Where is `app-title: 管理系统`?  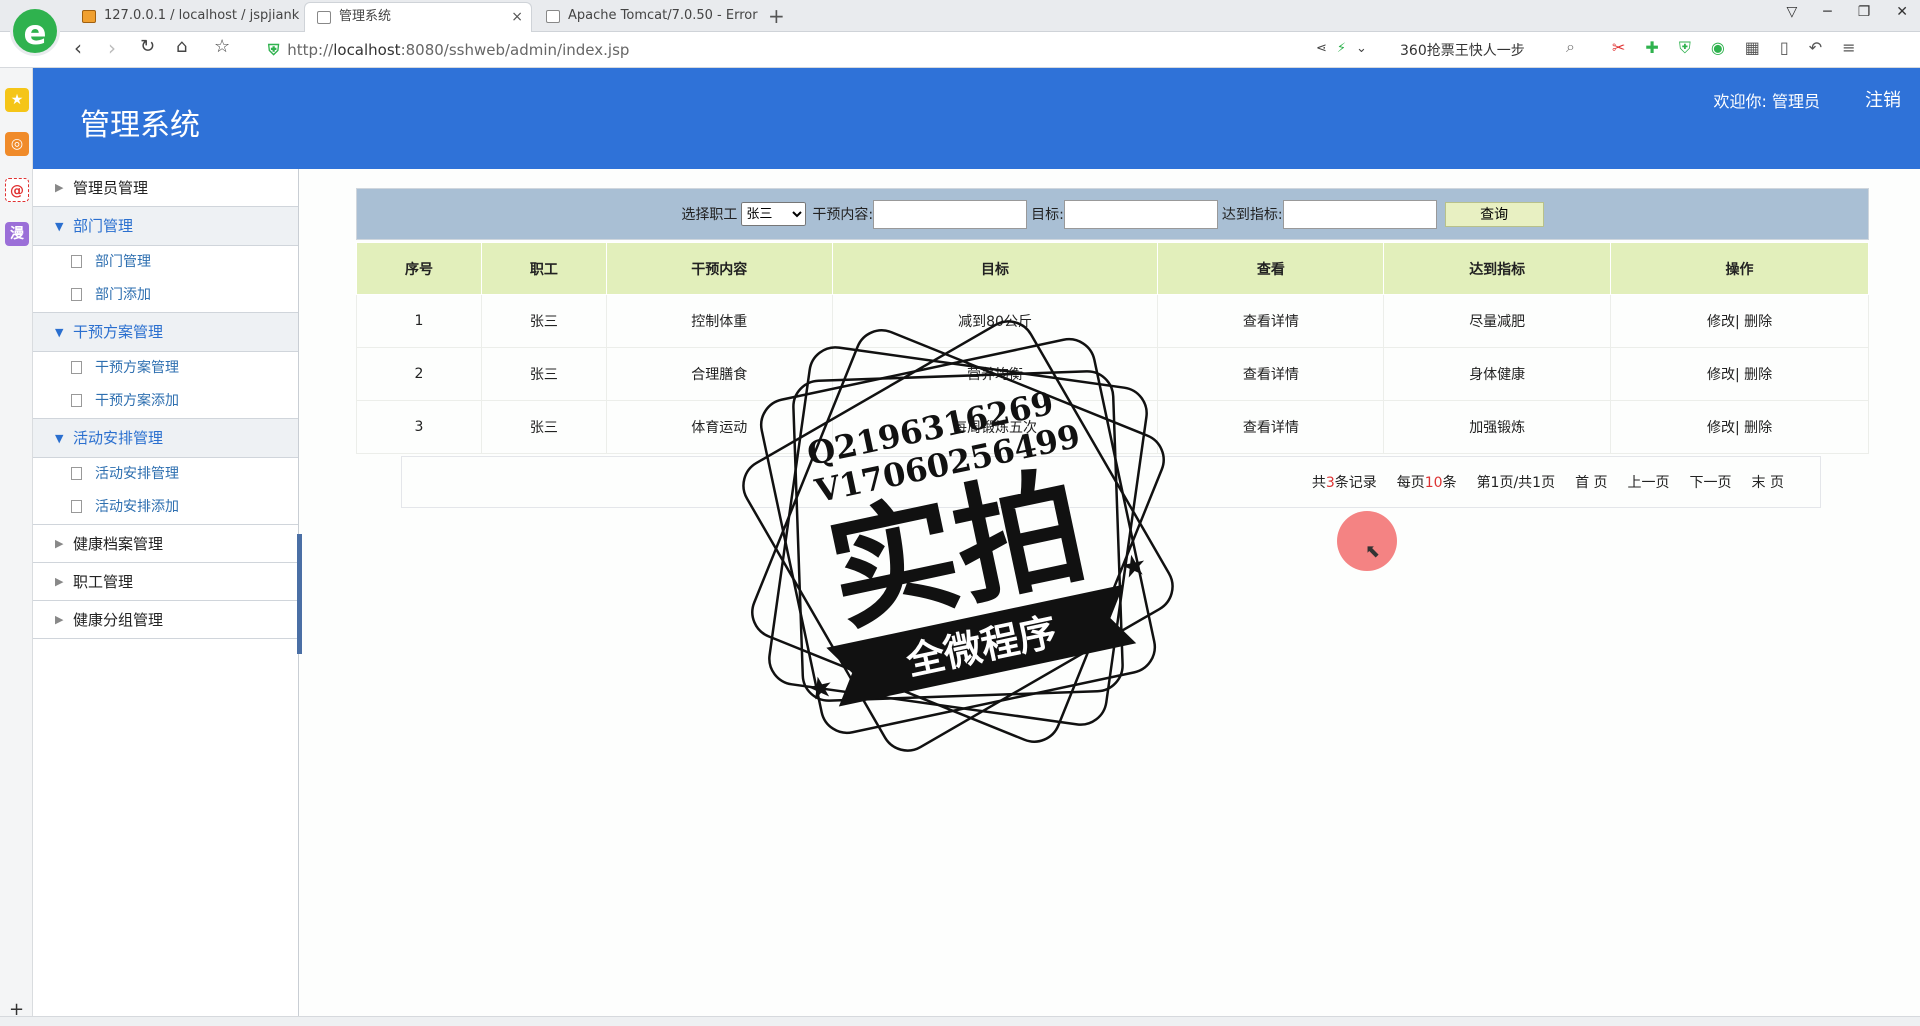
app-title: 管理系统 is located at coordinates (140, 125).